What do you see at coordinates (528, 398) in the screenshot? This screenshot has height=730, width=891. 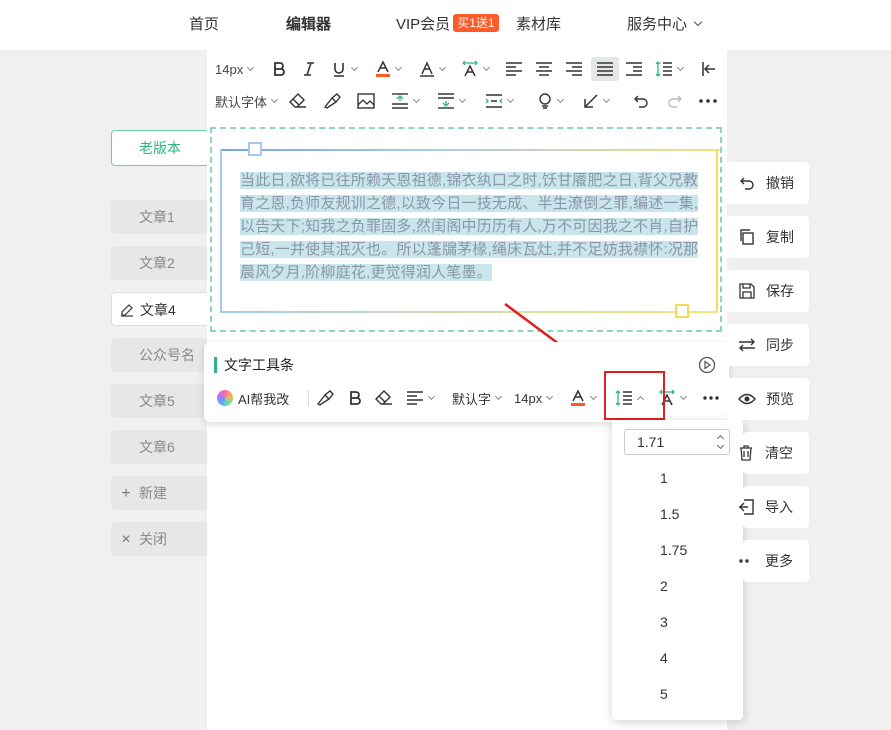 I see `font-size-value: 14px` at bounding box center [528, 398].